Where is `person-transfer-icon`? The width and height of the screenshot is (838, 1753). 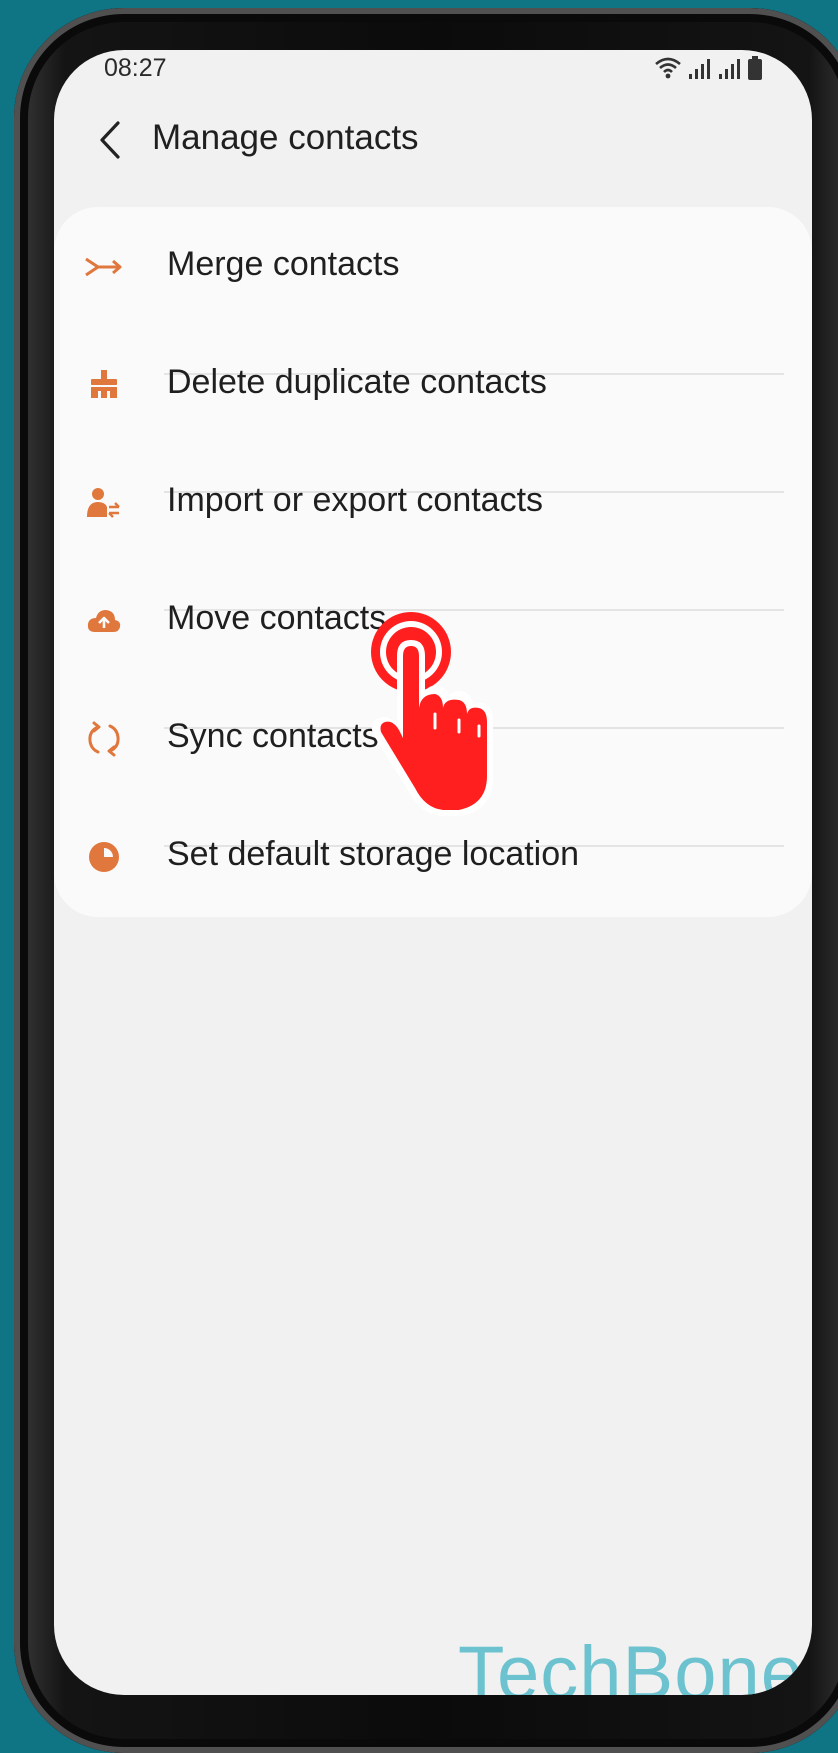
person-transfer-icon is located at coordinates (104, 503).